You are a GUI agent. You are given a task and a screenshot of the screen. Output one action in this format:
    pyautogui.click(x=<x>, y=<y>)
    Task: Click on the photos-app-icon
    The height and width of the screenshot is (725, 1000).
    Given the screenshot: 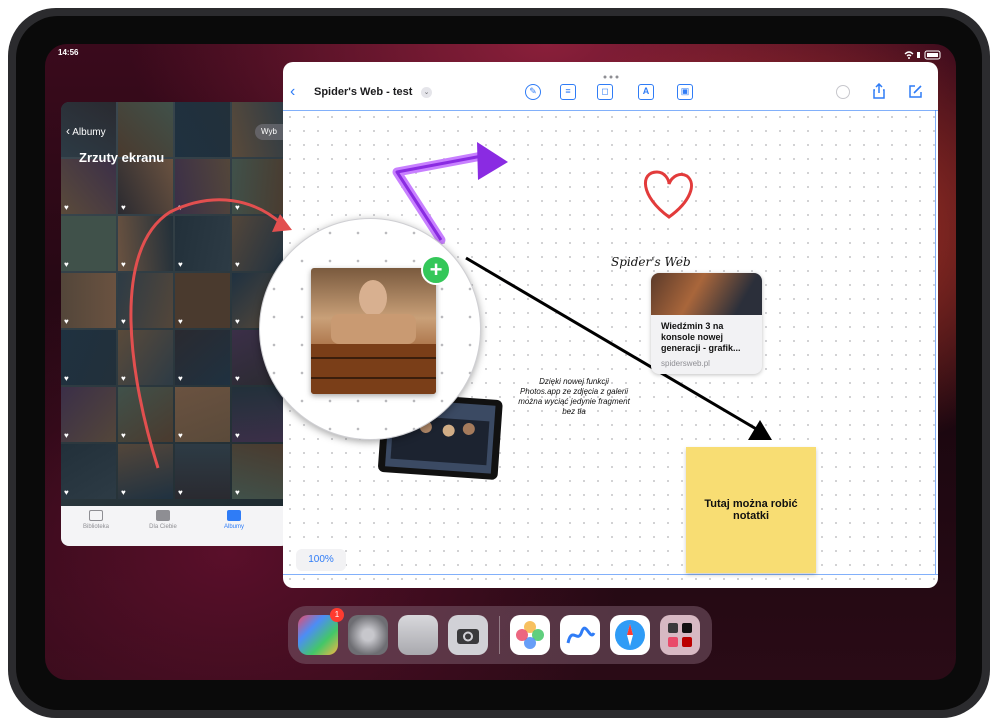 What is the action you would take?
    pyautogui.click(x=530, y=635)
    